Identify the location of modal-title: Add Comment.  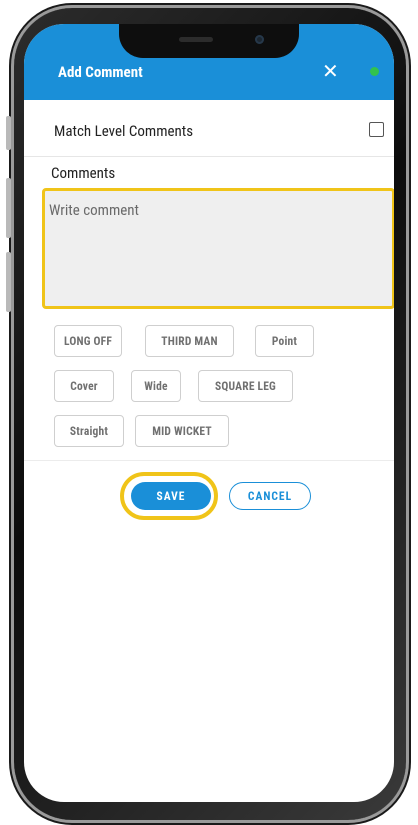
(100, 72).